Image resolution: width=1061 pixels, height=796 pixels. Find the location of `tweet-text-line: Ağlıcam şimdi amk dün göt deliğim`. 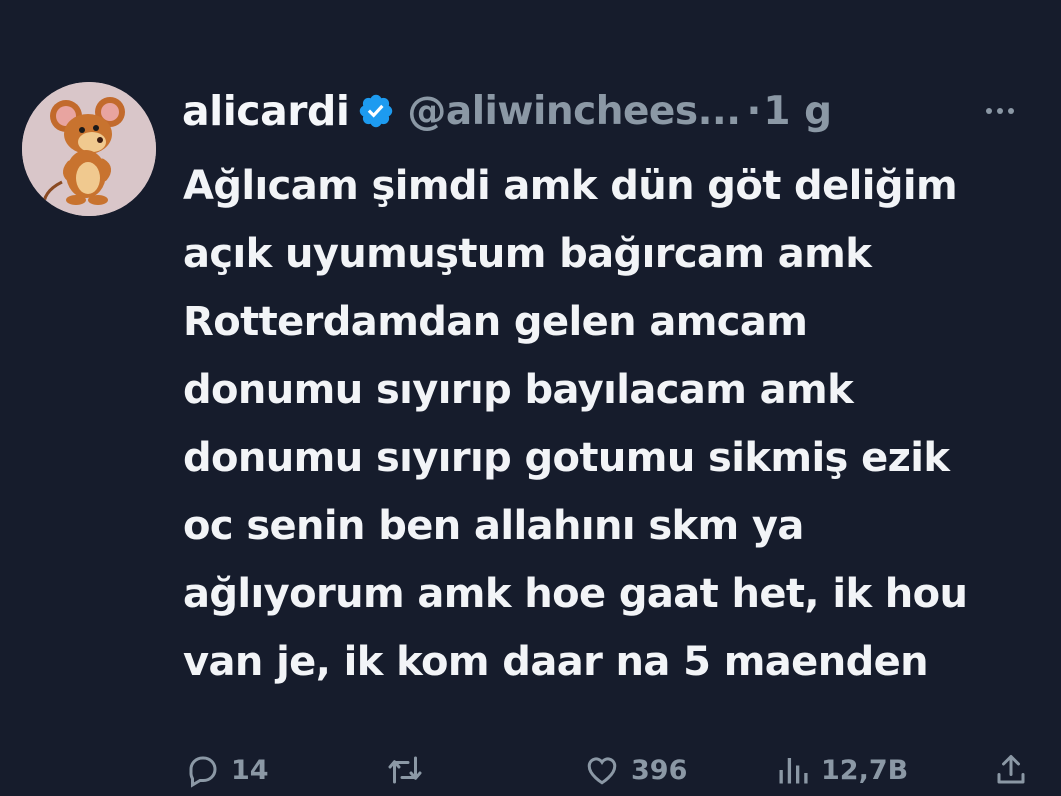

tweet-text-line: Ağlıcam şimdi amk dün göt deliğim is located at coordinates (570, 186).